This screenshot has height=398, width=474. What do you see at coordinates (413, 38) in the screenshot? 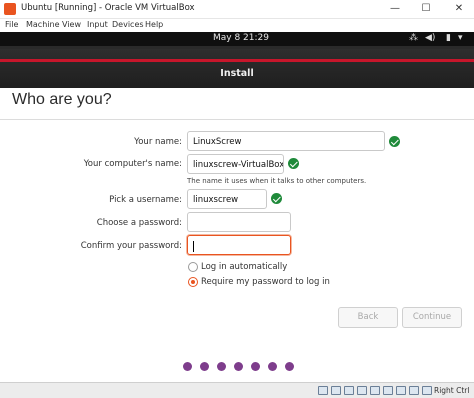
I see `network-icon: ⁂` at bounding box center [413, 38].